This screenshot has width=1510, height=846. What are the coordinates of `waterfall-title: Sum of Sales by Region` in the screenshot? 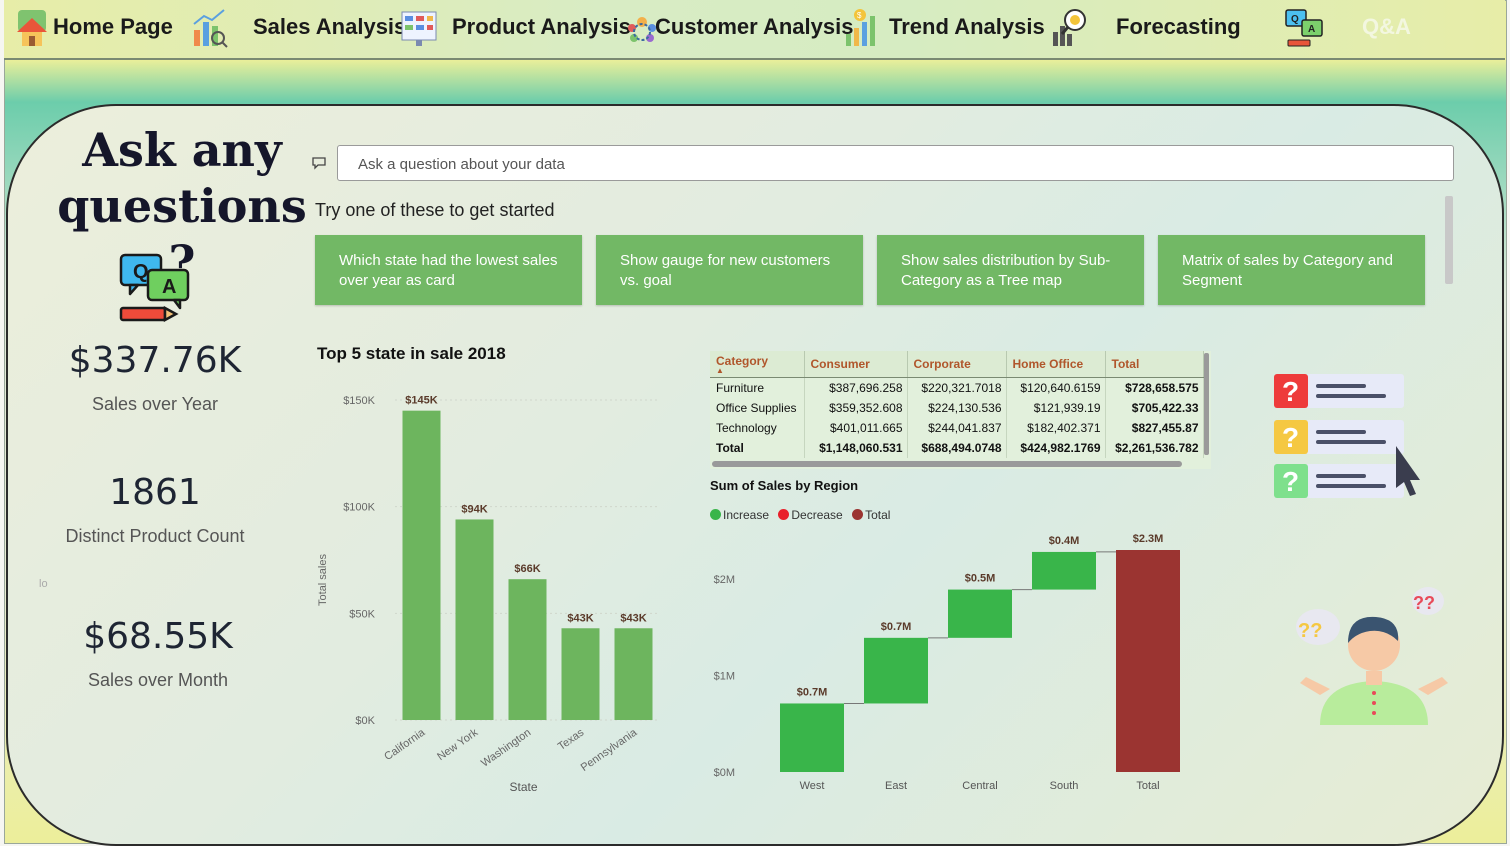 It's located at (784, 485).